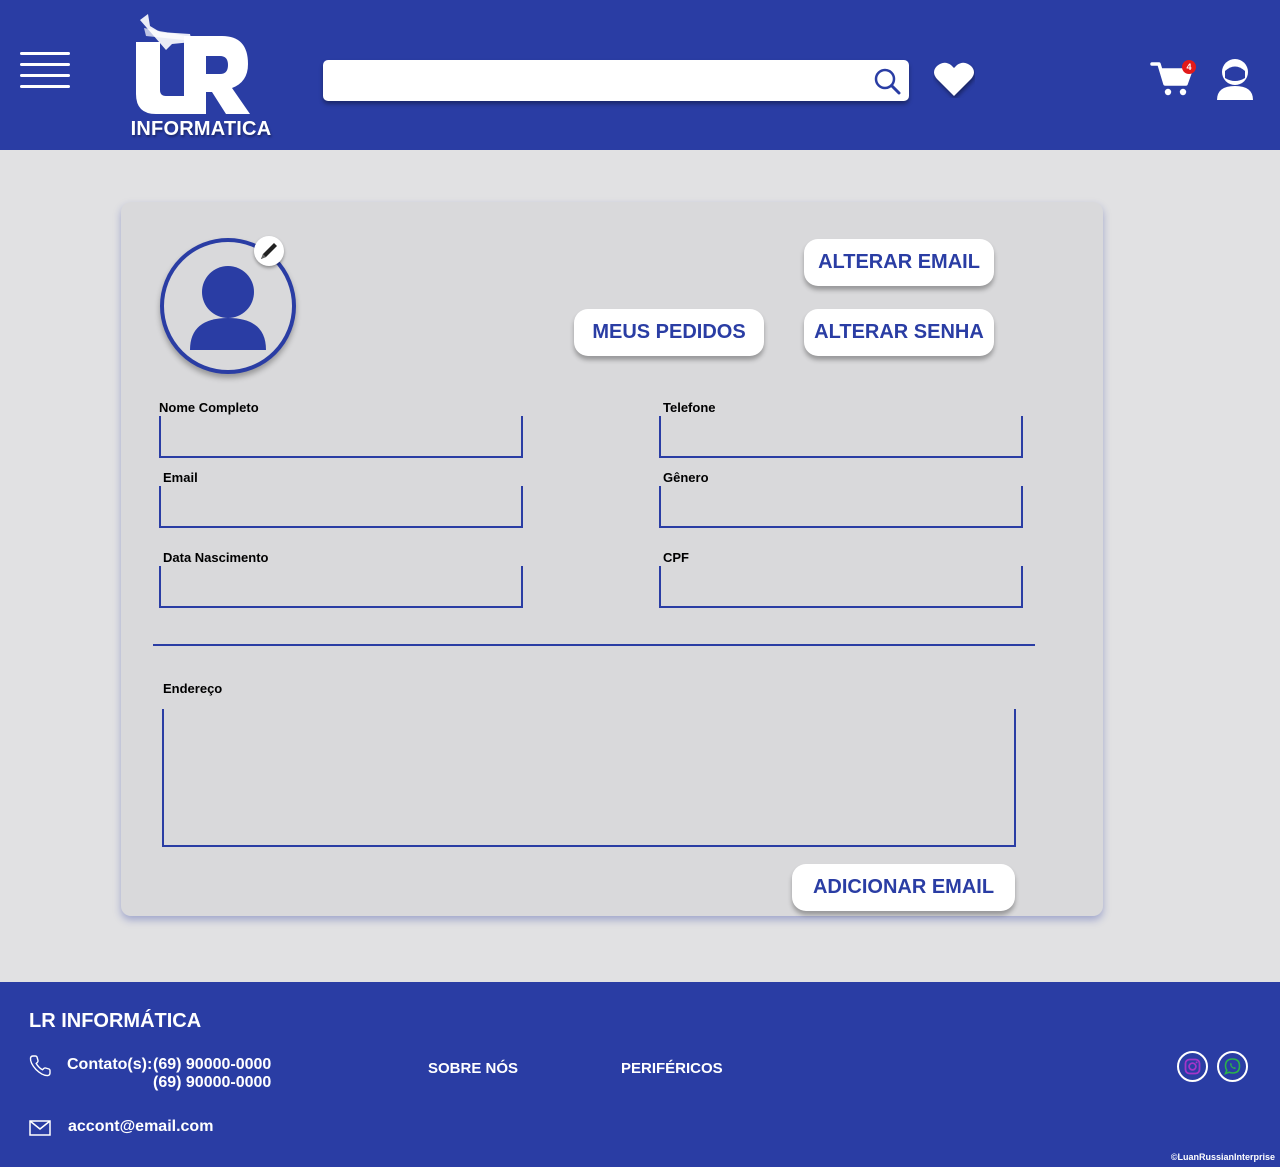  I want to click on section-divider, so click(594, 645).